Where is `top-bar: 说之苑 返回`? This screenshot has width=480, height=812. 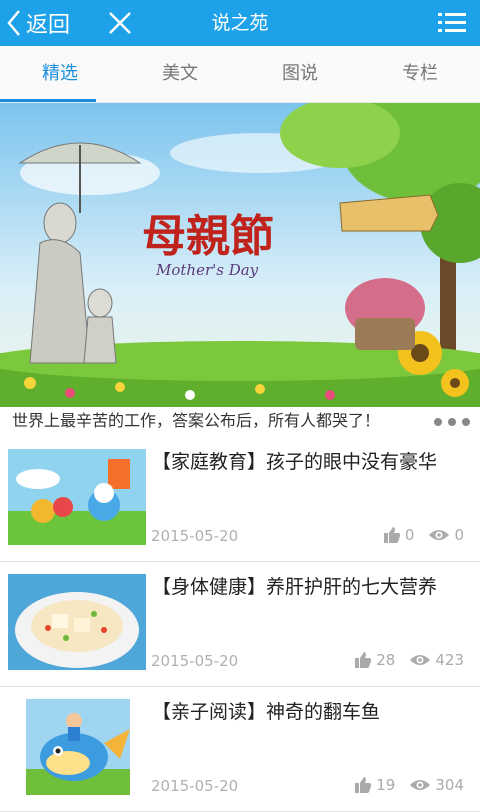 top-bar: 说之苑 返回 is located at coordinates (240, 23).